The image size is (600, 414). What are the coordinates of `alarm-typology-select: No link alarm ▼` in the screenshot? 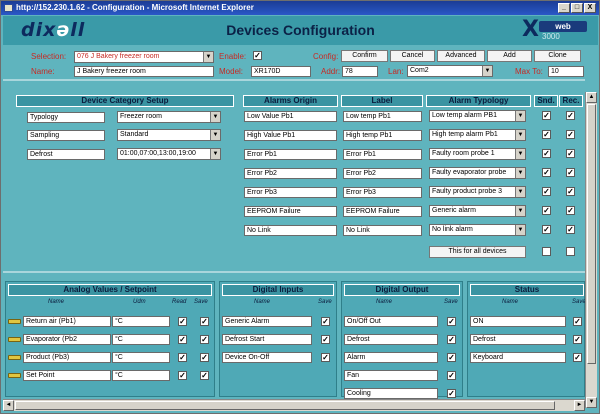 It's located at (477, 230).